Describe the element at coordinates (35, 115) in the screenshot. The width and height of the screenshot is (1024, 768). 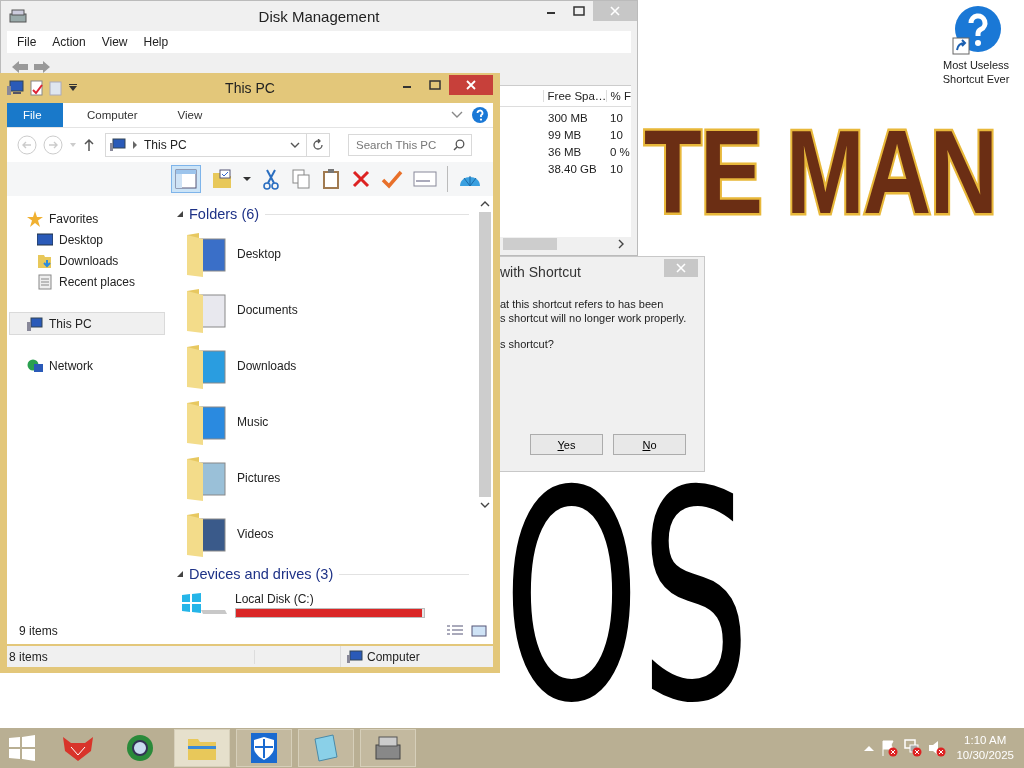
I see `ribbon-tab: File` at that location.